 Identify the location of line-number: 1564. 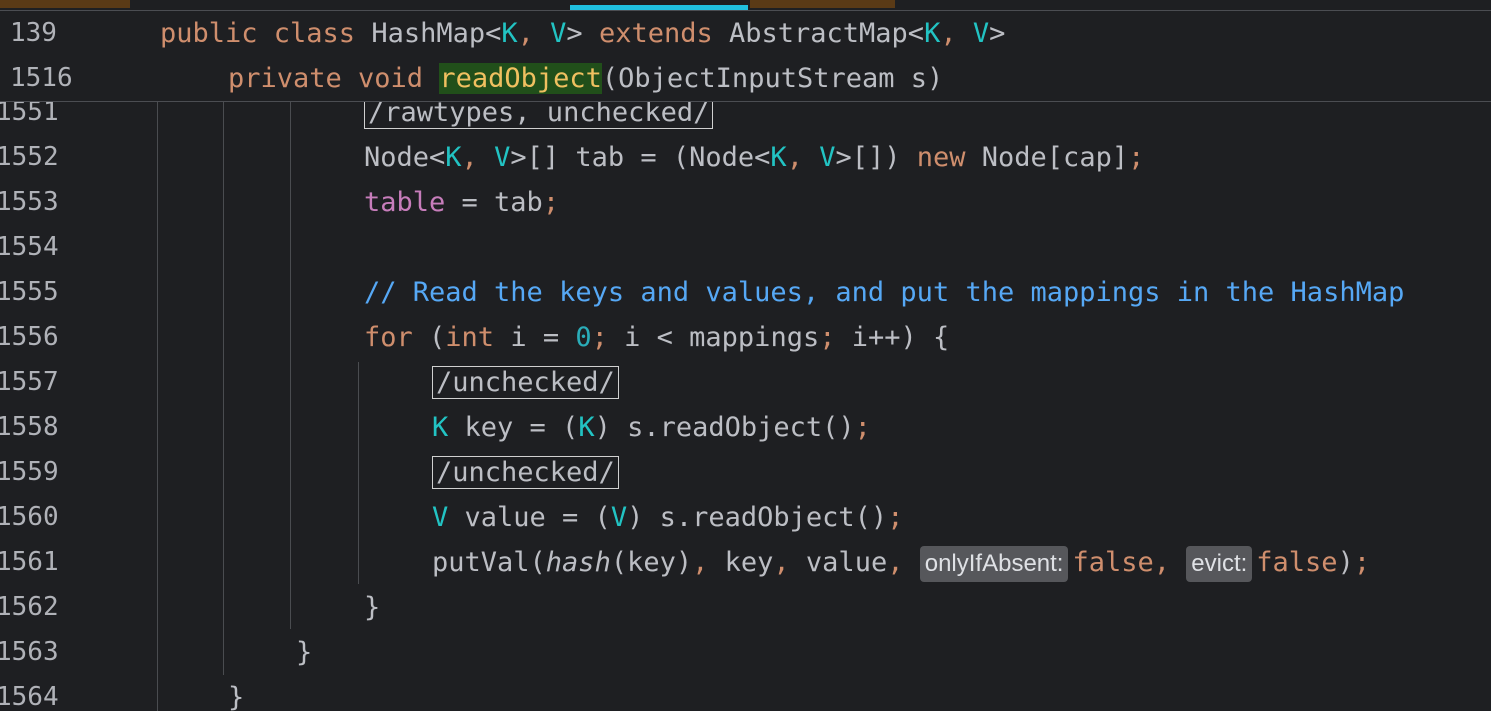
(29, 696).